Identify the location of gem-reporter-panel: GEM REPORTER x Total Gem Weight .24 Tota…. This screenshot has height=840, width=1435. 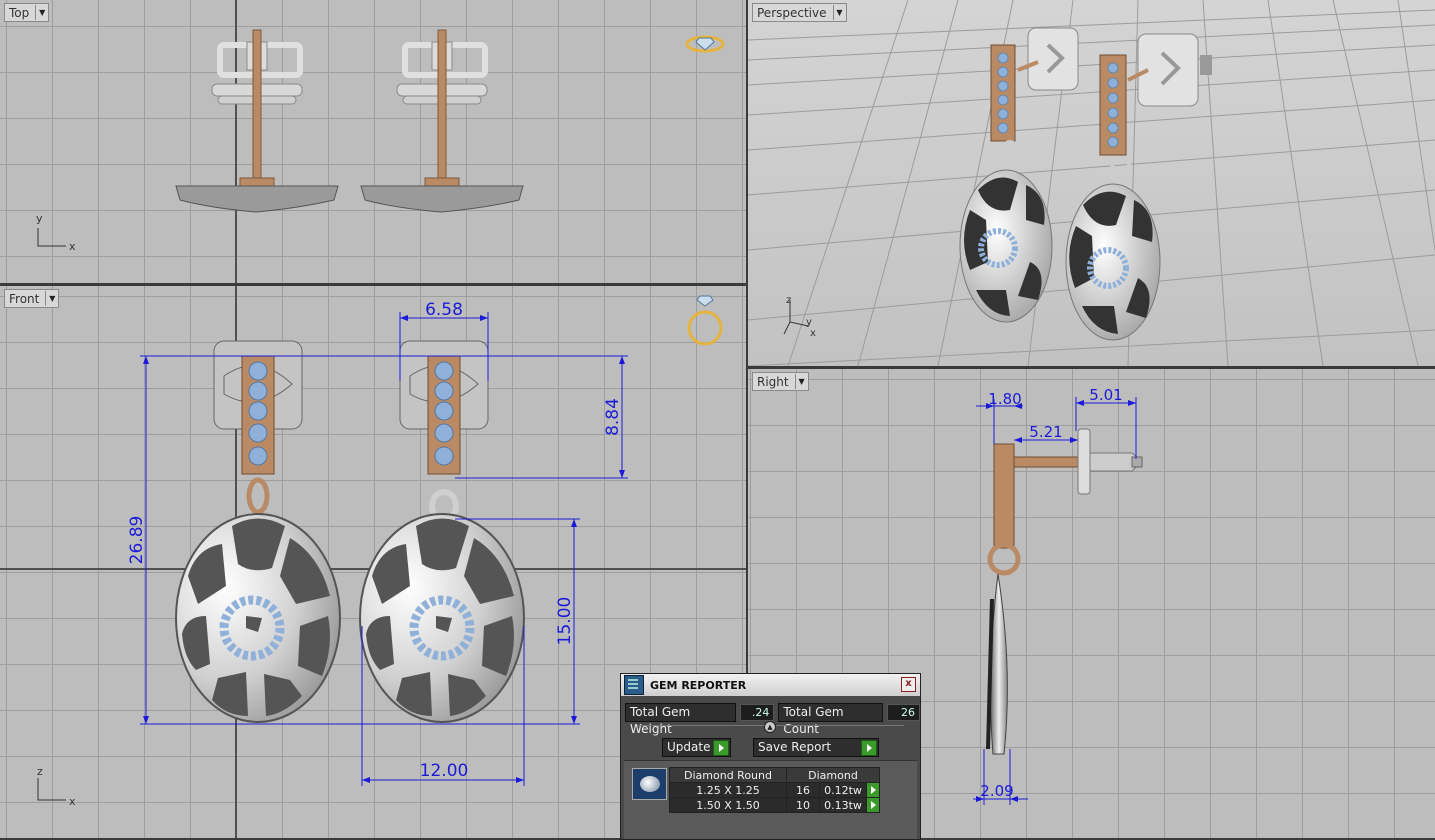
(770, 756).